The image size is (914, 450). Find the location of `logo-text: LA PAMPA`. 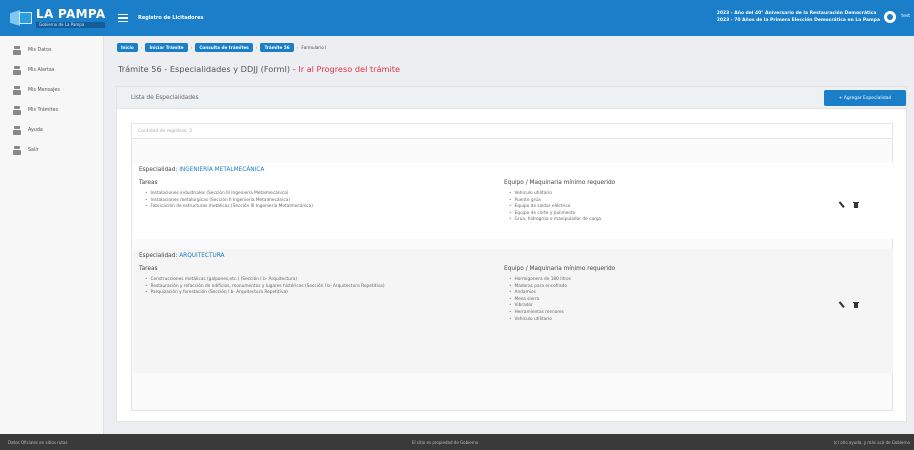

logo-text: LA PAMPA is located at coordinates (71, 14).